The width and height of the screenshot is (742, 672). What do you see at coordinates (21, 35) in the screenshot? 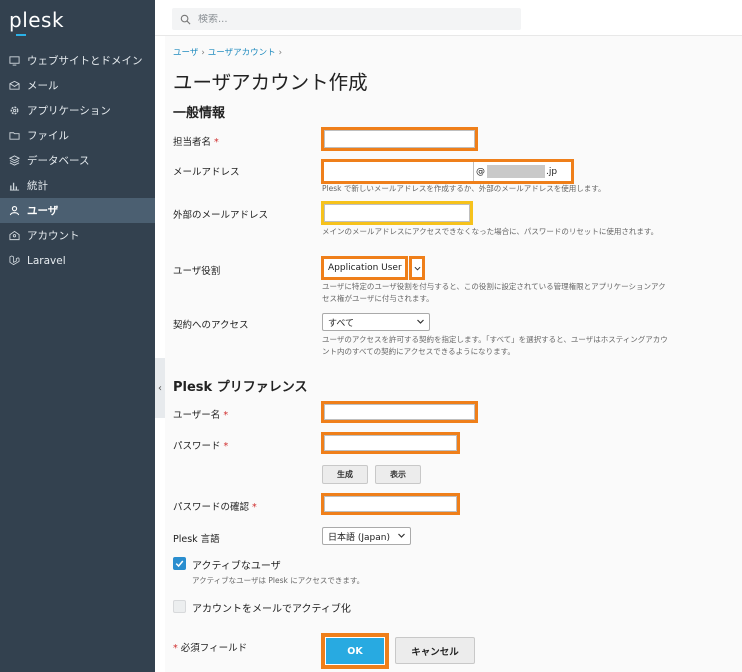
I see `logo-underline` at bounding box center [21, 35].